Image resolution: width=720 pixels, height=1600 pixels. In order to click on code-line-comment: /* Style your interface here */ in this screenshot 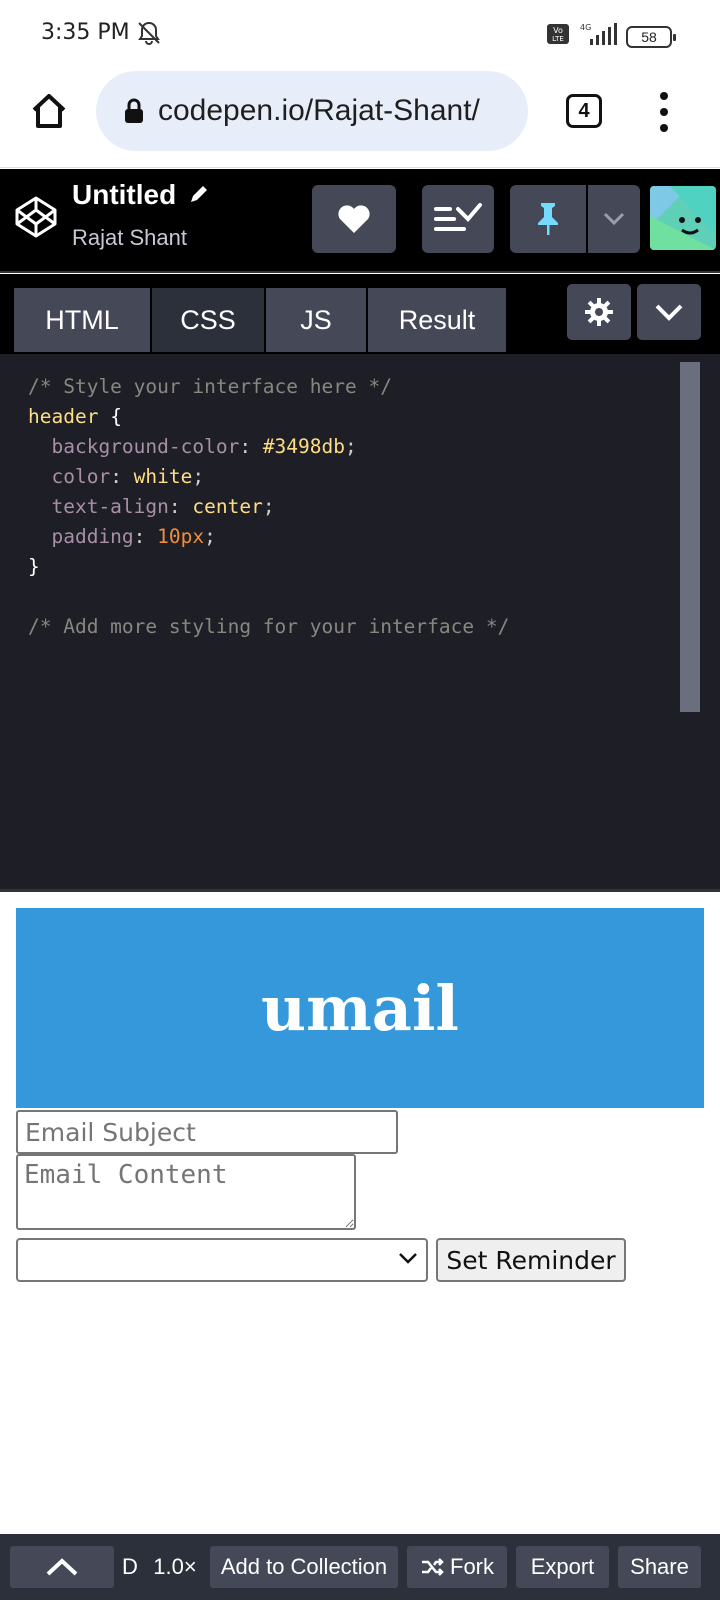, I will do `click(210, 386)`.